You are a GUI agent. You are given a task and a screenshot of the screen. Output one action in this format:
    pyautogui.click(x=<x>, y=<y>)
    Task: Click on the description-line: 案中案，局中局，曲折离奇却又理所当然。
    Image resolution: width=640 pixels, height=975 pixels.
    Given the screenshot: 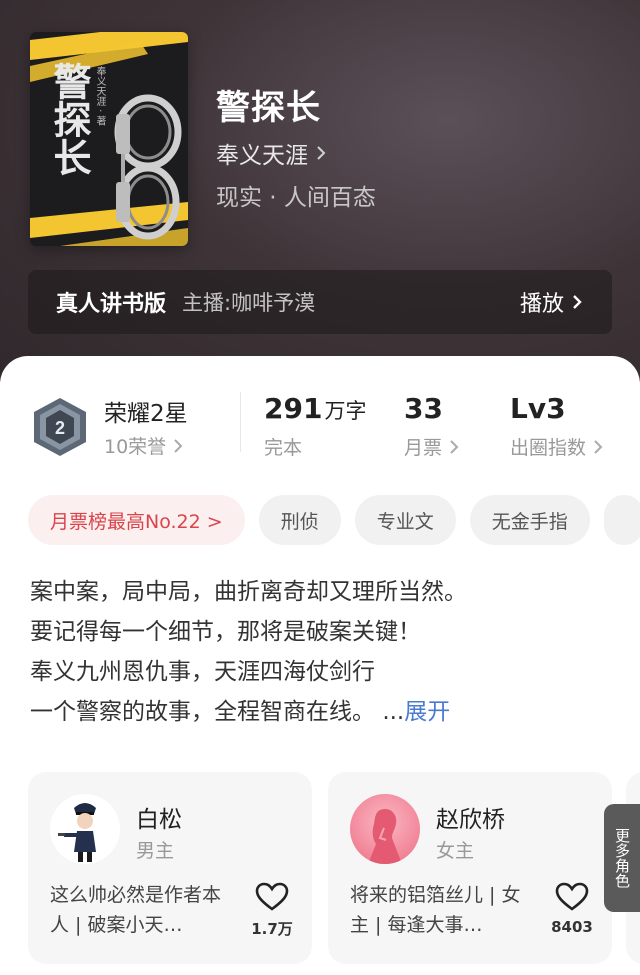 What is the action you would take?
    pyautogui.click(x=248, y=592)
    